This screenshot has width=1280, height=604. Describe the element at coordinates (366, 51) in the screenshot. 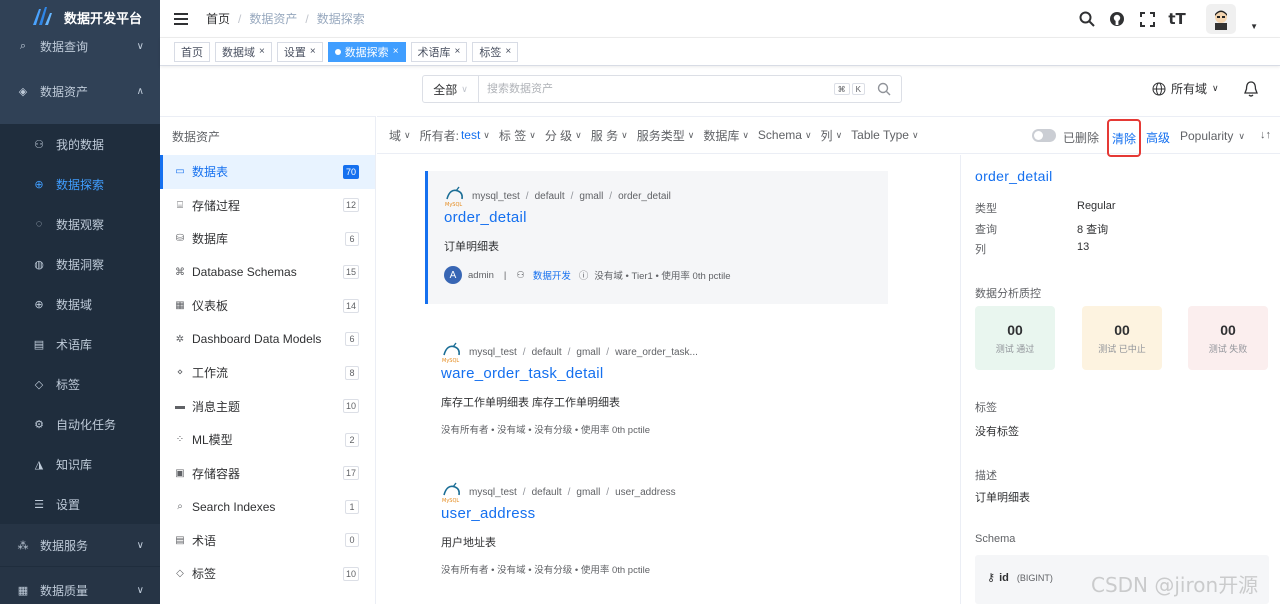

I see `tab-3: 数据探索 ×` at that location.